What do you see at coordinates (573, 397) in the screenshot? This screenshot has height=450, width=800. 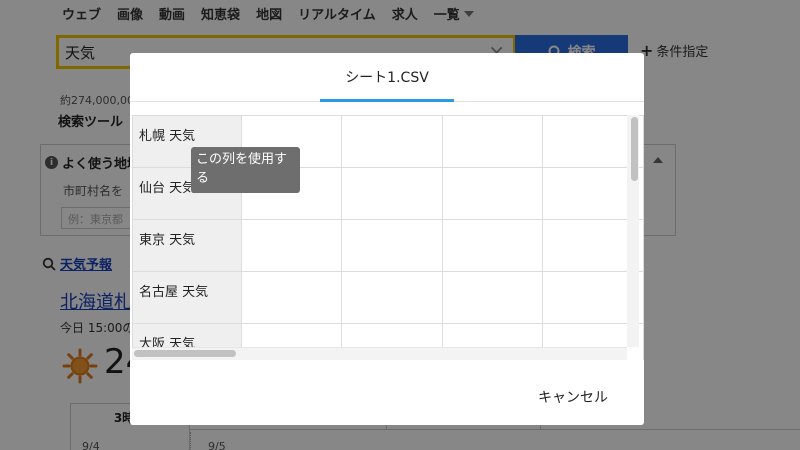 I see `cancel-button: キャンセル` at bounding box center [573, 397].